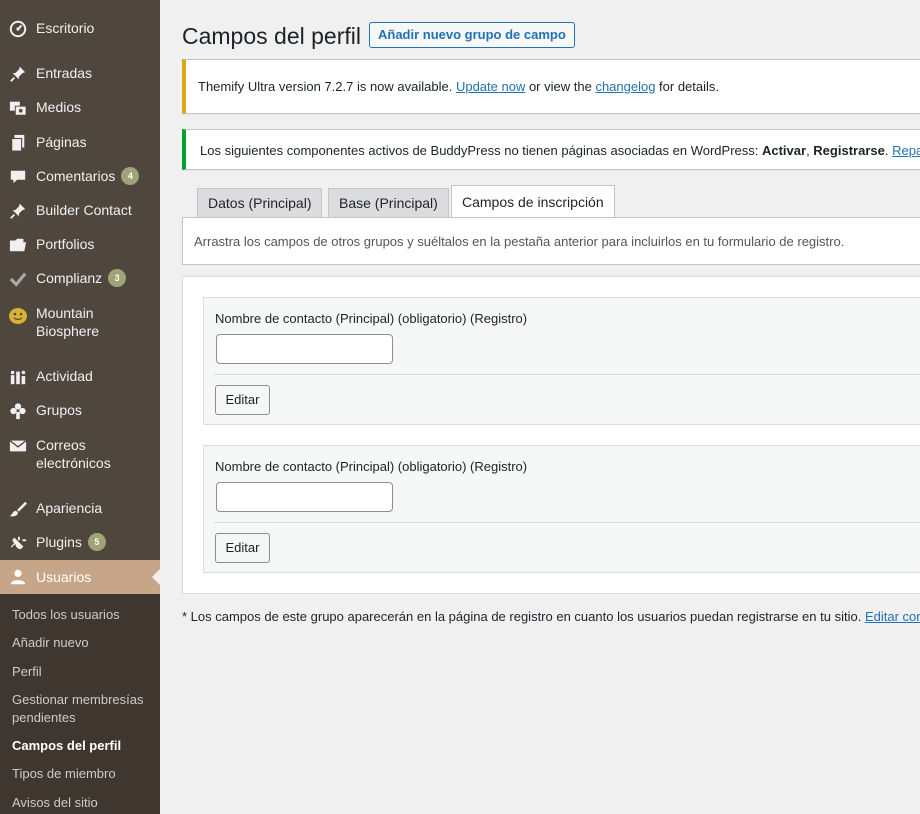  What do you see at coordinates (59, 410) in the screenshot?
I see `sidebar-item-label: Grupos` at bounding box center [59, 410].